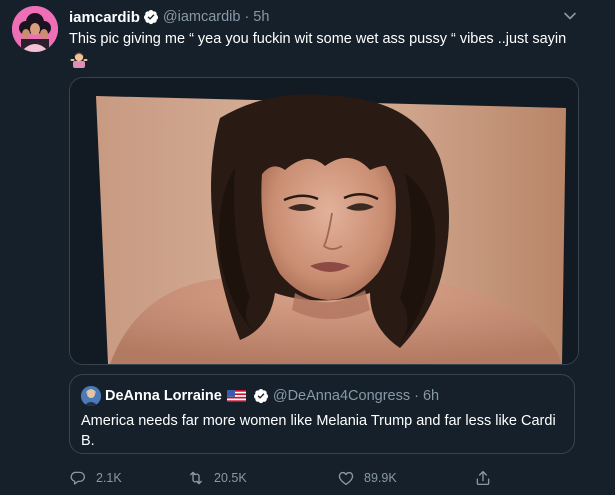  What do you see at coordinates (483, 478) in the screenshot?
I see `share-icon` at bounding box center [483, 478].